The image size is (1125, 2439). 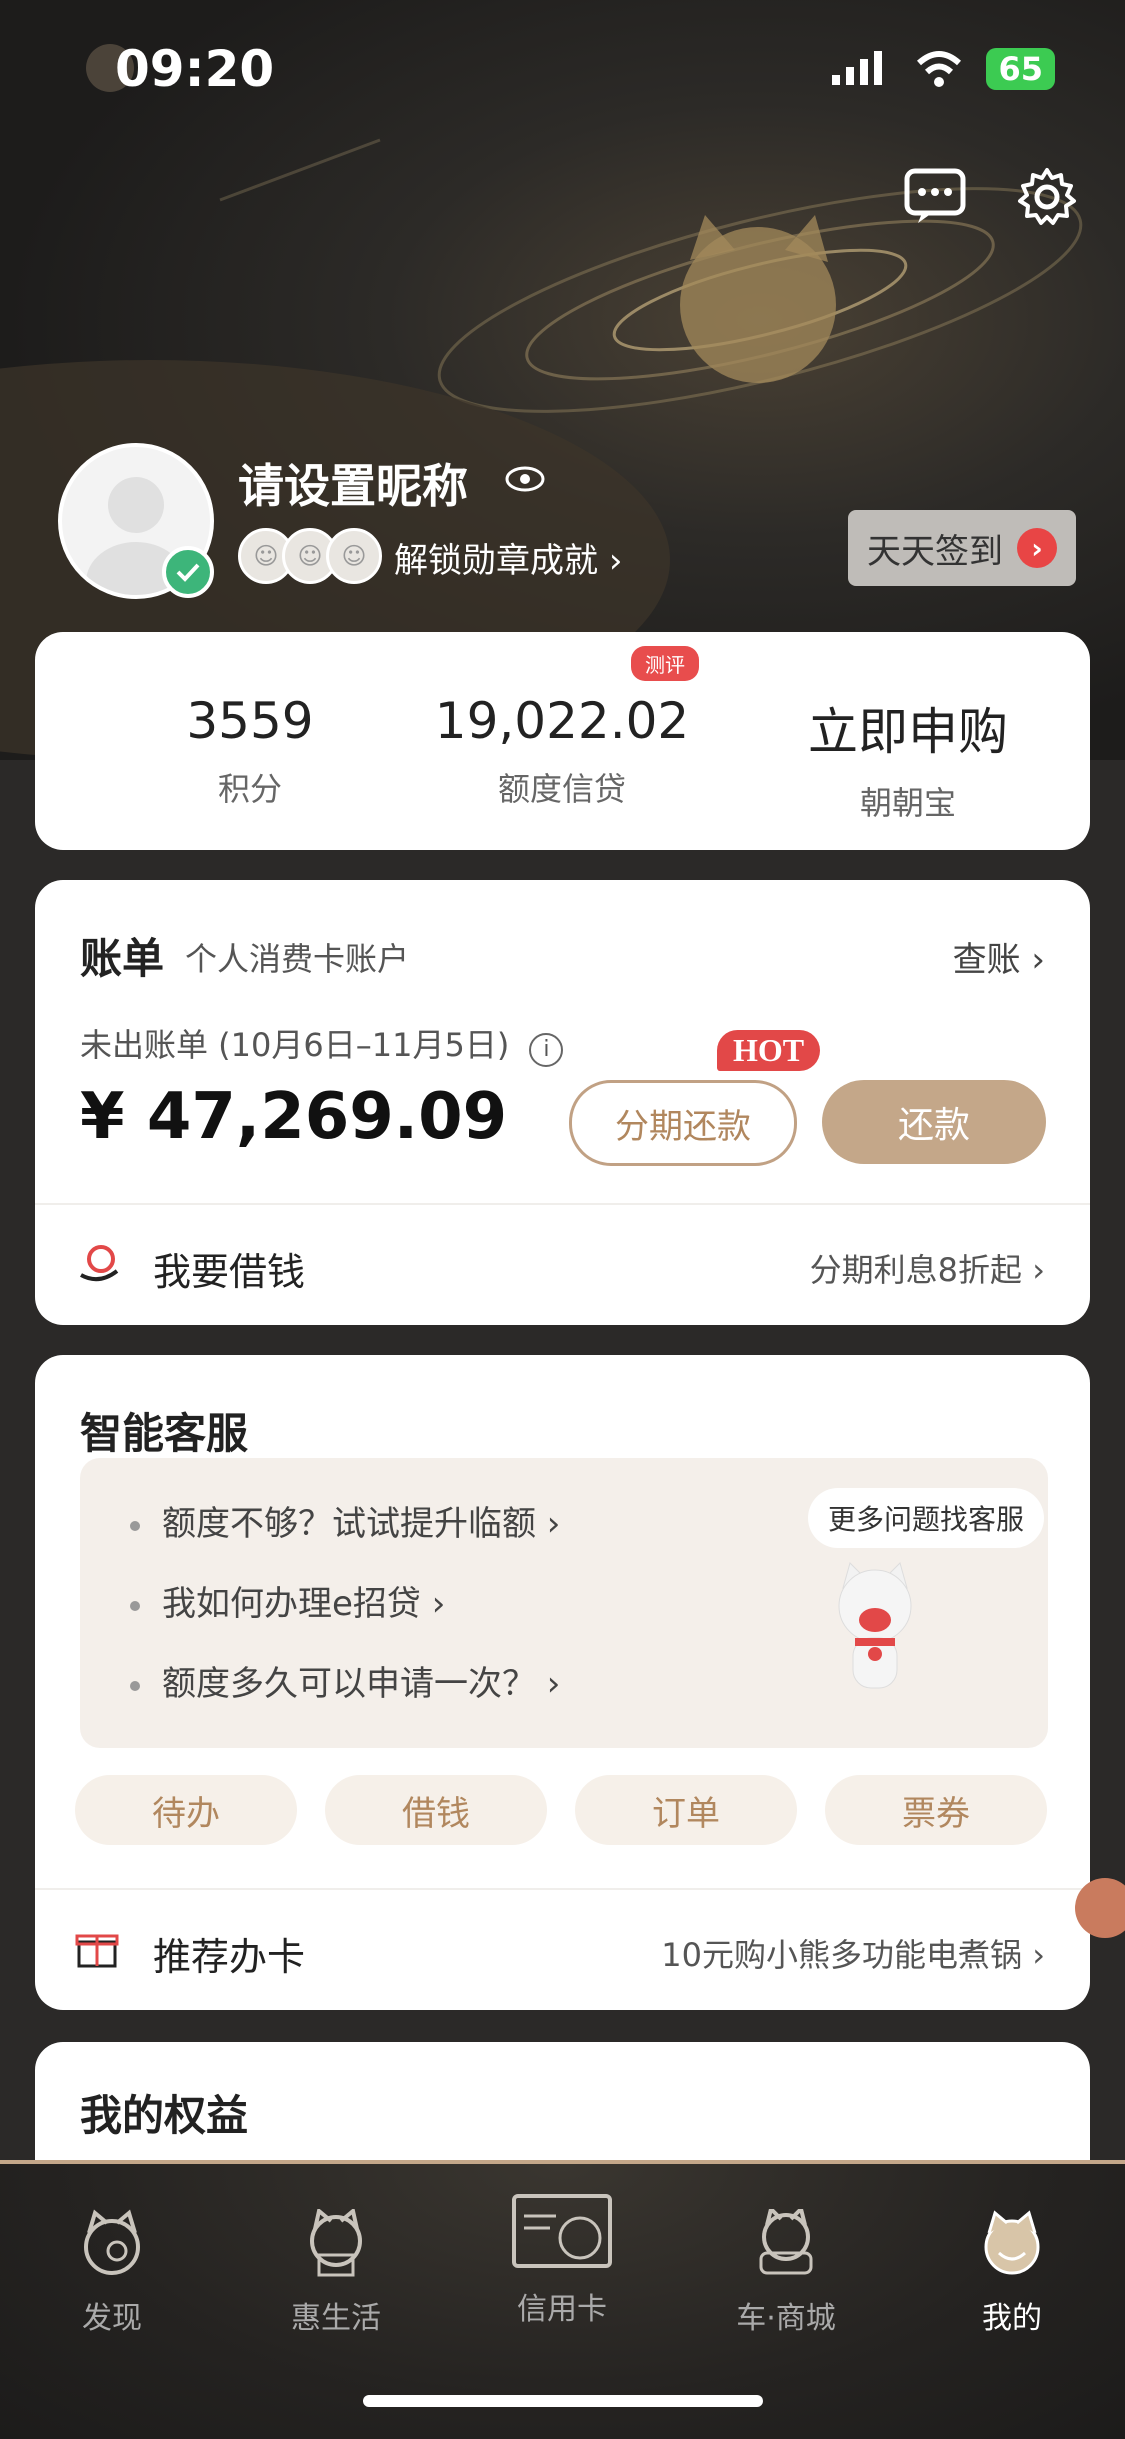 What do you see at coordinates (857, 68) in the screenshot?
I see `signal-icon` at bounding box center [857, 68].